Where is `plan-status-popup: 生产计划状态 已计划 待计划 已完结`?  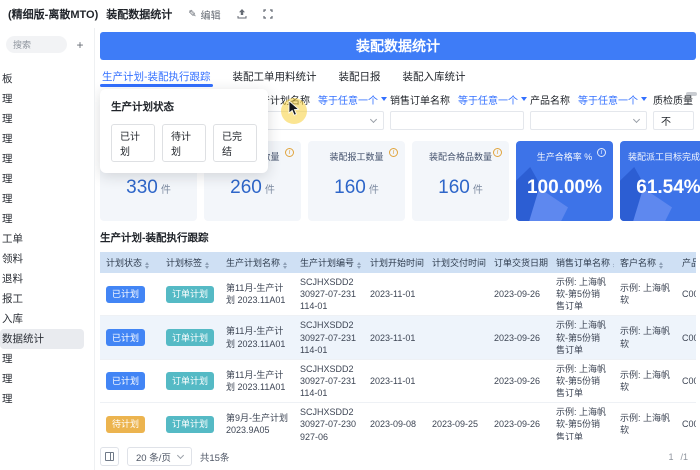
plan-status-popup: 生产计划状态 已计划 待计划 已完结 is located at coordinates (184, 131).